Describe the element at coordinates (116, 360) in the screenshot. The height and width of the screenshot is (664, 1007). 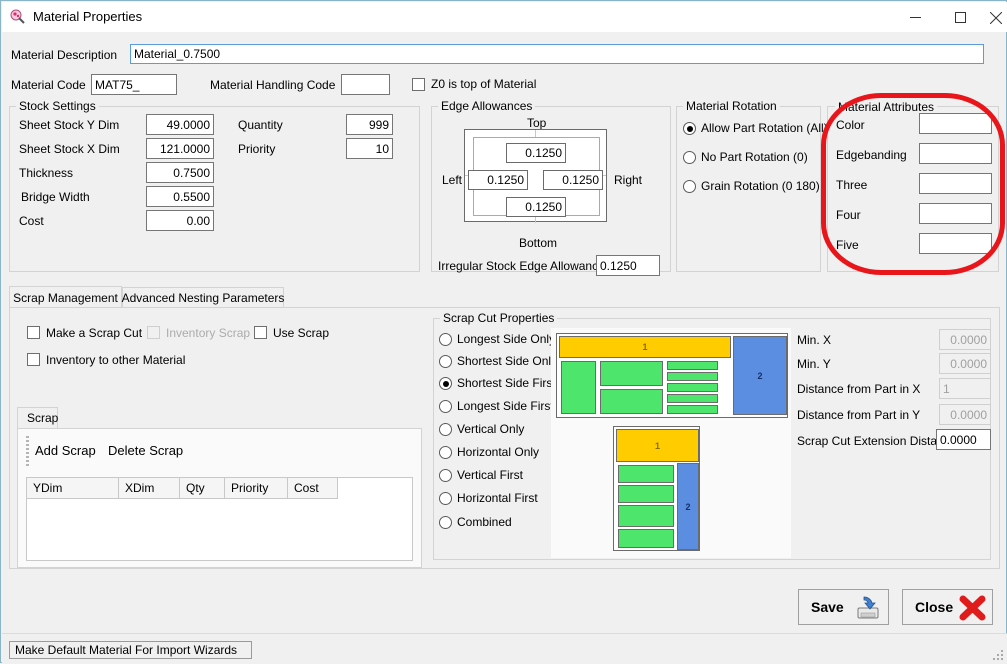
I see `checkbox-inventory-to-other-material-label: Inventory to other Material` at that location.